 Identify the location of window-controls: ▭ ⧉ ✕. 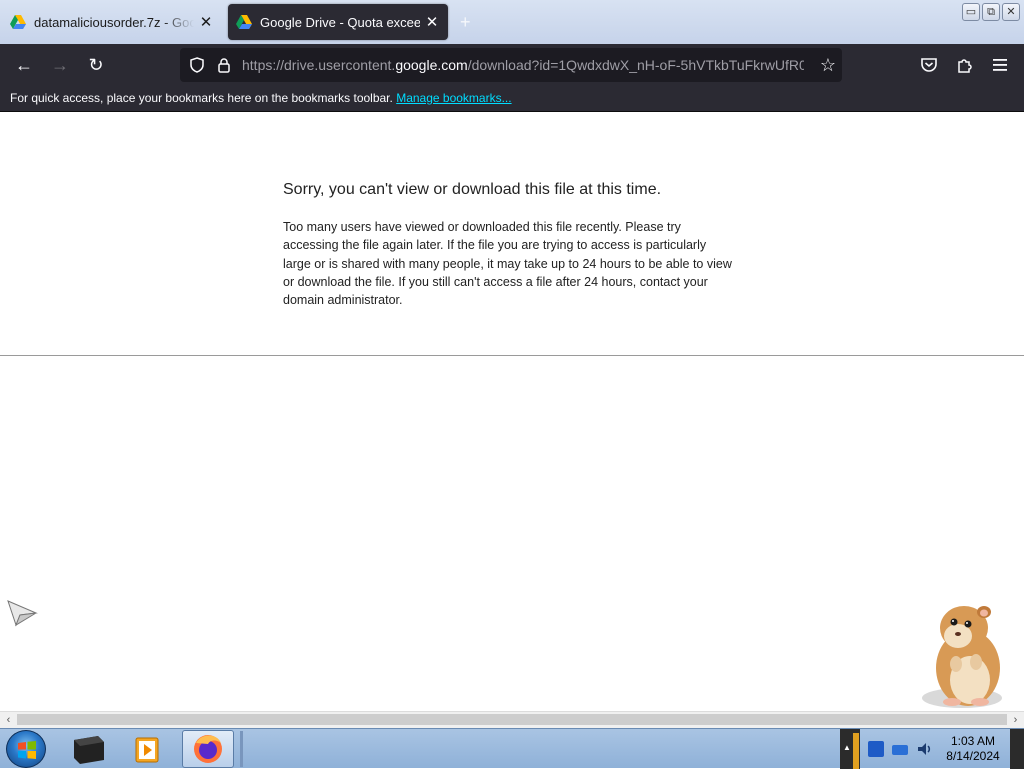
(991, 12).